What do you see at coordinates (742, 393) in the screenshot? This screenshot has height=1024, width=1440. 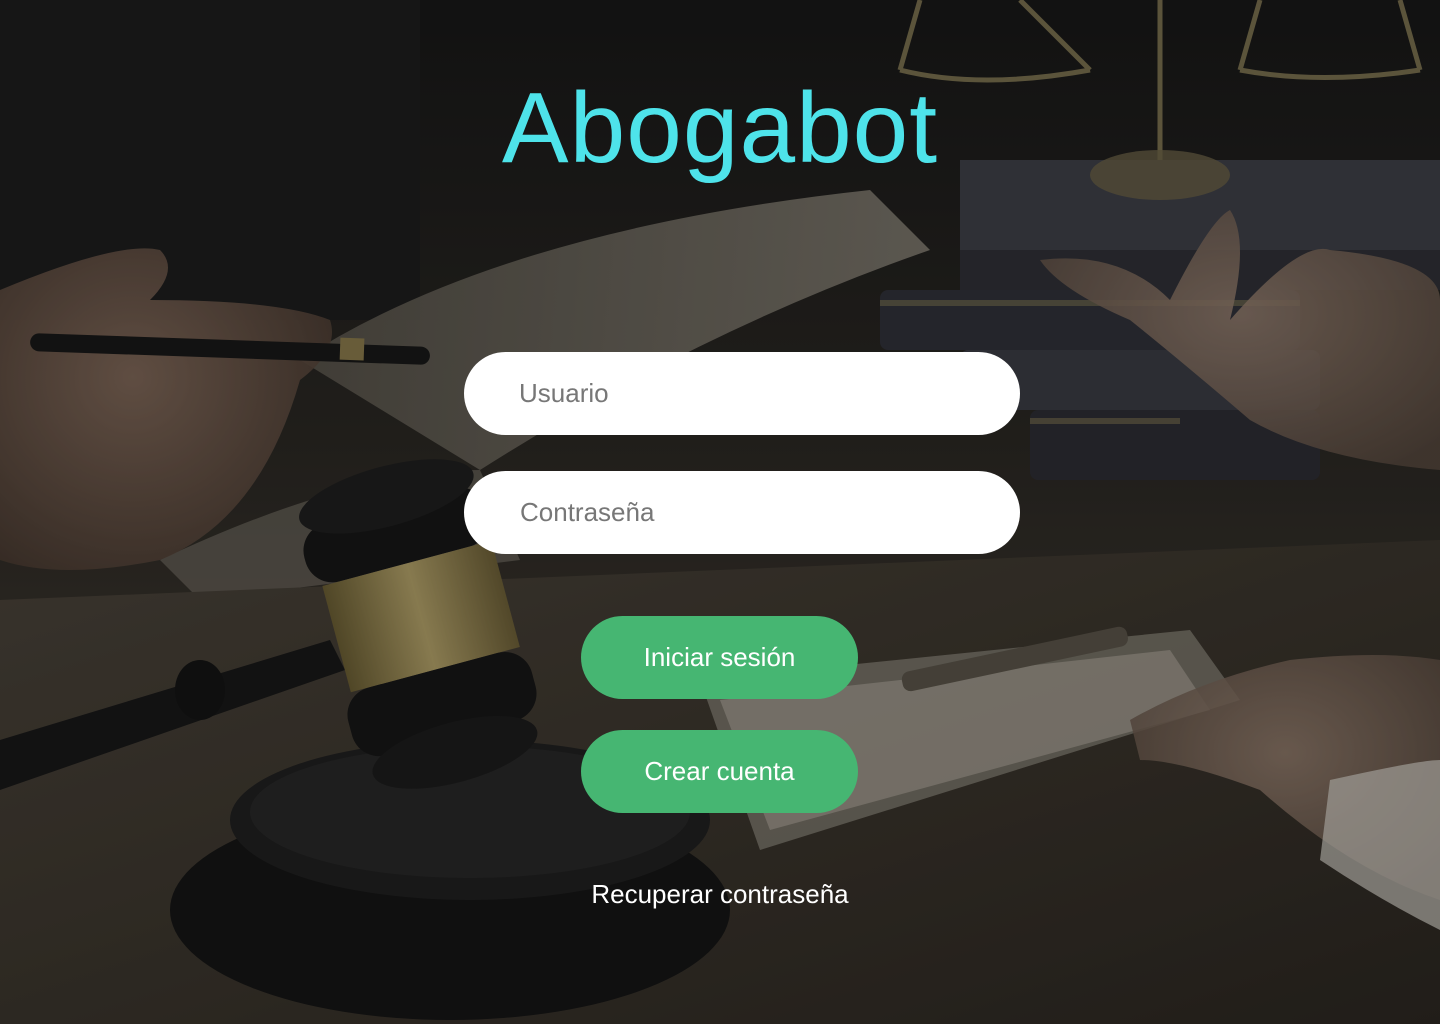 I see `username-input` at bounding box center [742, 393].